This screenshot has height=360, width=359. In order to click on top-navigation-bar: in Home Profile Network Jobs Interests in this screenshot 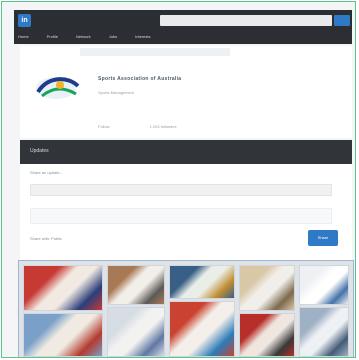, I will do `click(183, 27)`.